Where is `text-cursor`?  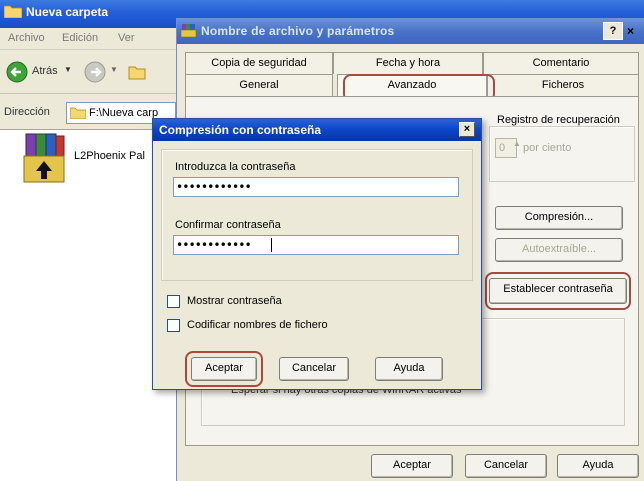 text-cursor is located at coordinates (271, 245).